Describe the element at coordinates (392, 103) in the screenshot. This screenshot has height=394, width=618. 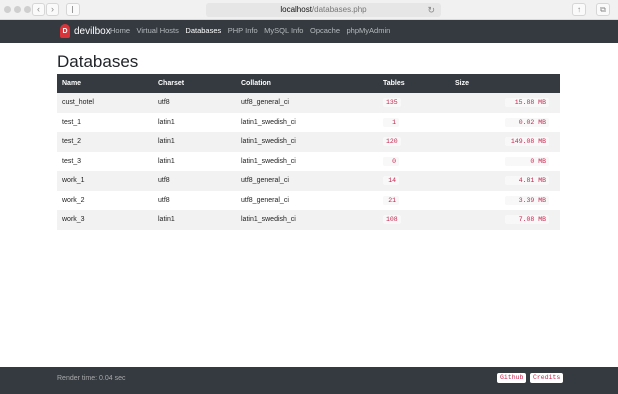
I see `cell-tables-value: 135` at that location.